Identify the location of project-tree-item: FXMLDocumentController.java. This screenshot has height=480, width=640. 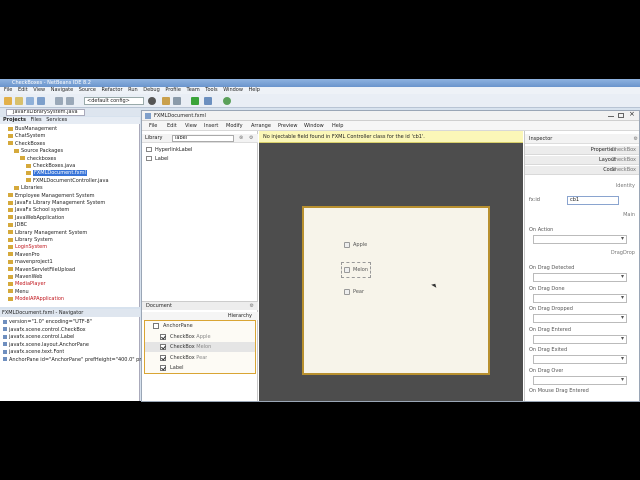
(67, 181).